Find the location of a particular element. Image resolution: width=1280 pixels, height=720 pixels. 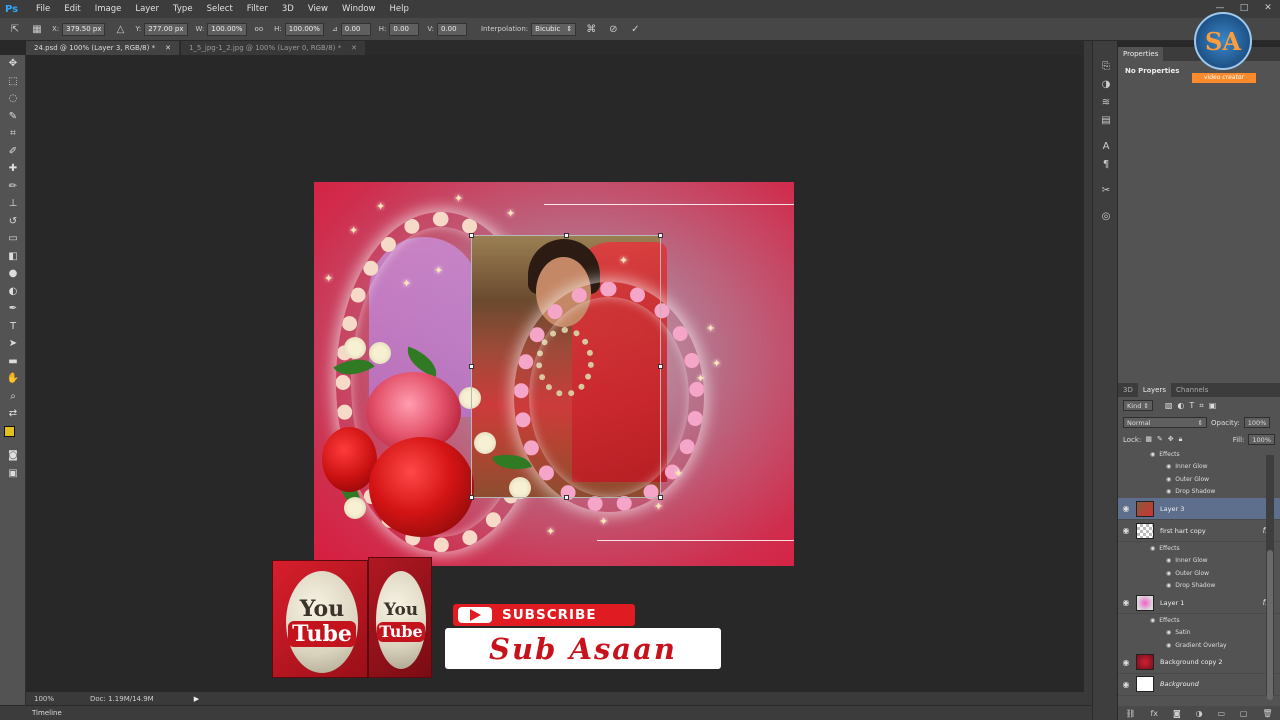

navigator-icon: ◎ is located at coordinates (1106, 216).